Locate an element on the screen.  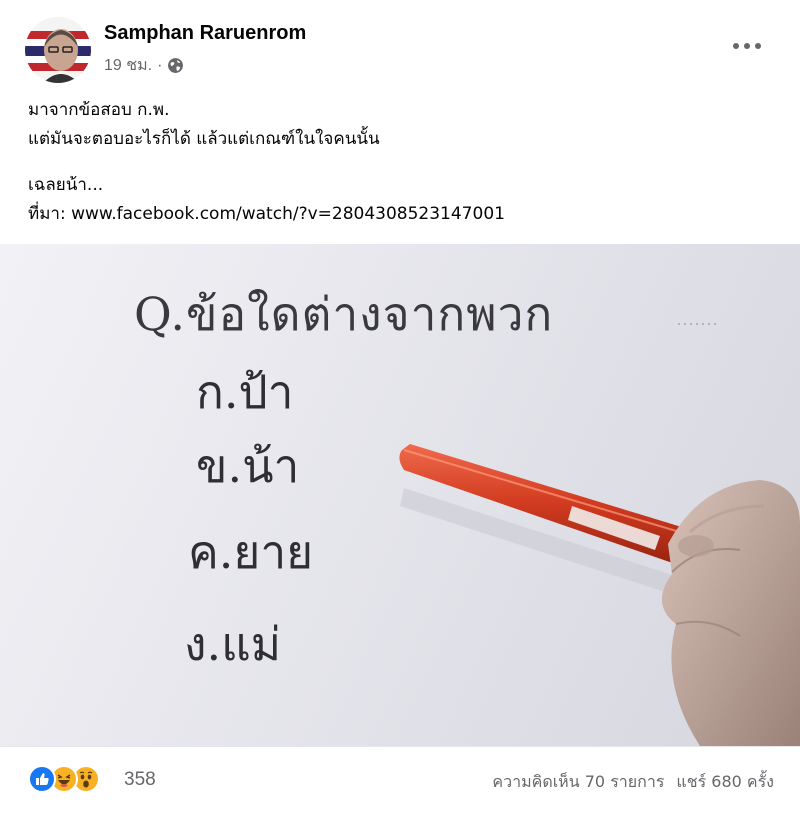
share-count: แชร์ 680 ครั้ง is located at coordinates (725, 782).